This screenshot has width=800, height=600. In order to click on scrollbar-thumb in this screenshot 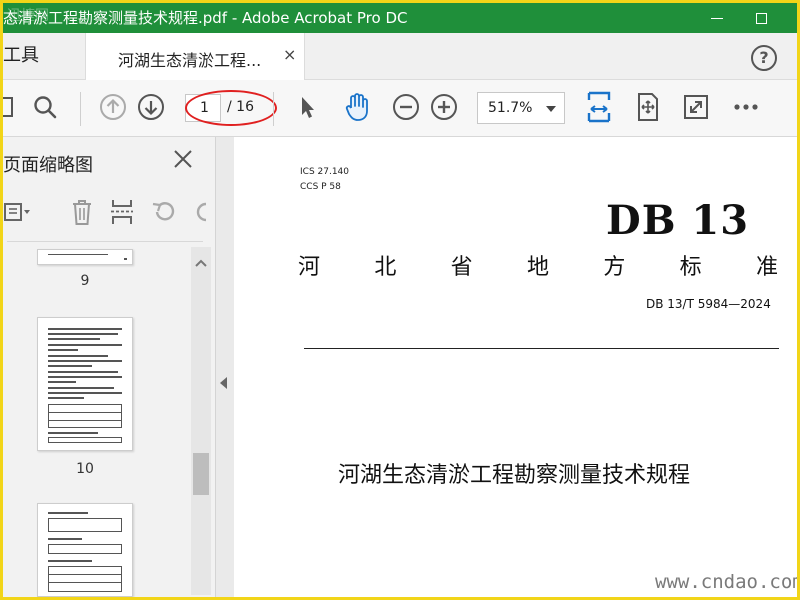, I will do `click(201, 474)`.